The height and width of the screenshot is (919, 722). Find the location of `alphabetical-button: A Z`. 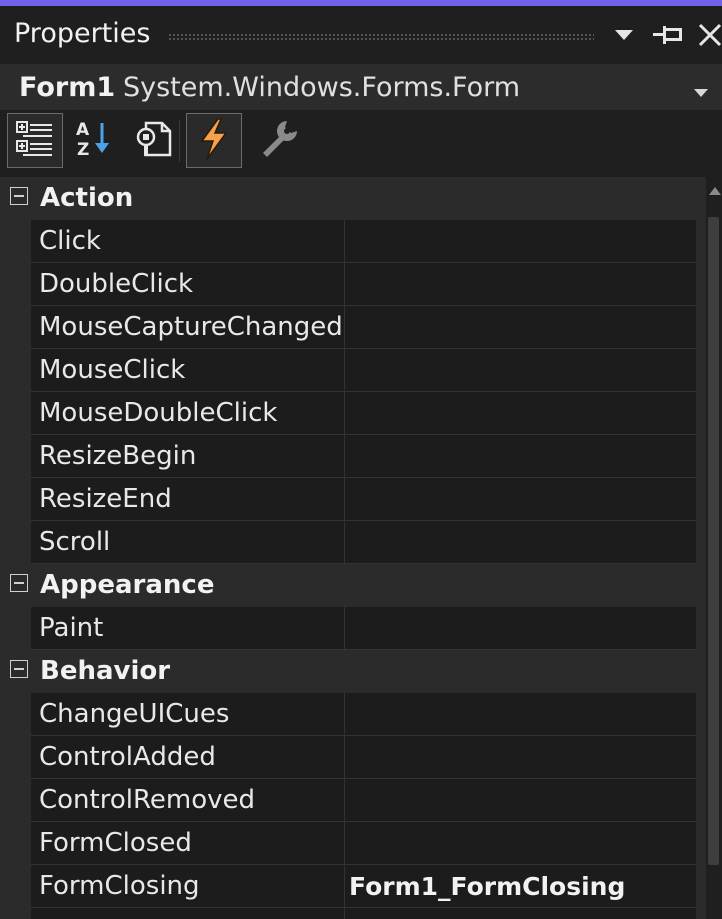

alphabetical-button: A Z is located at coordinates (94, 140).